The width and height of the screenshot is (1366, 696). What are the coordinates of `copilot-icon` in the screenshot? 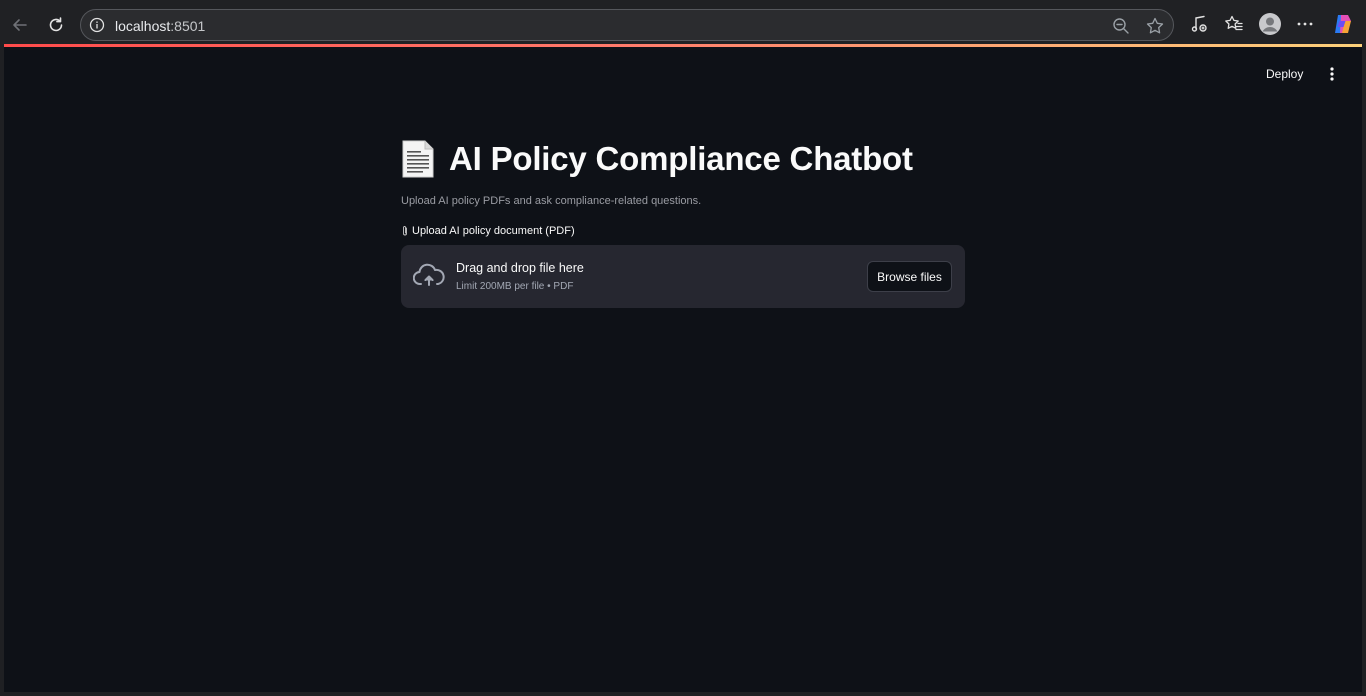 It's located at (1343, 24).